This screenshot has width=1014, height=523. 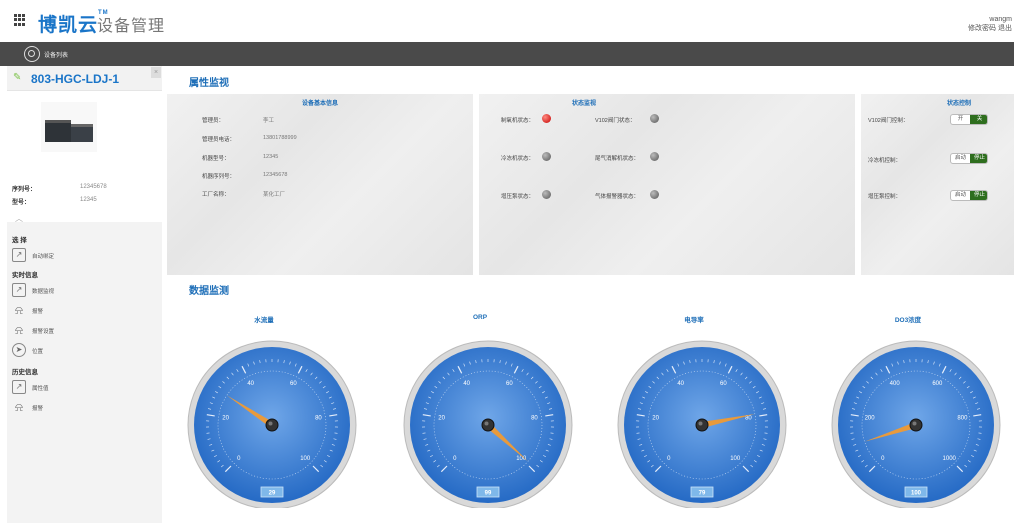 I want to click on info-value: 12345, so click(x=271, y=157).